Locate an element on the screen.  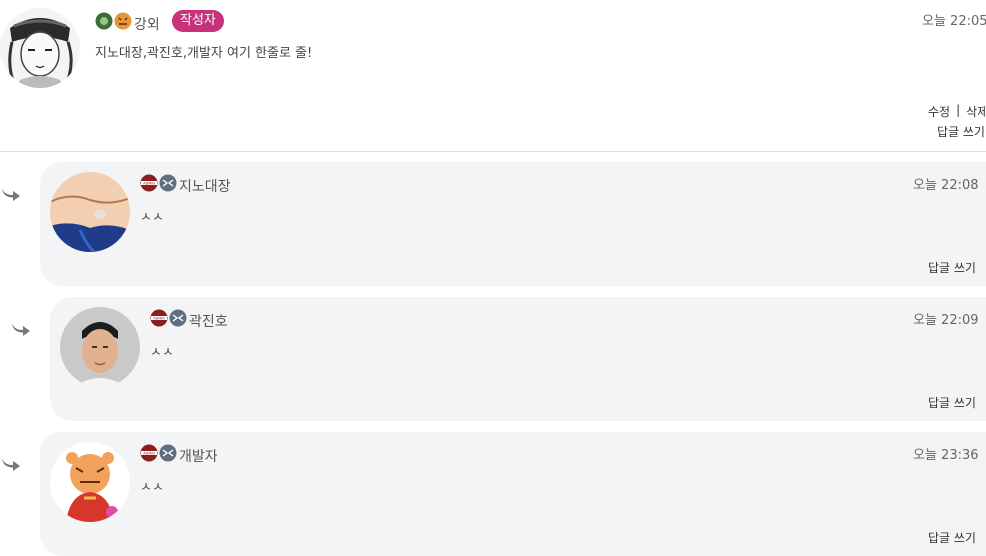
writer-badge: 작성자 is located at coordinates (198, 21).